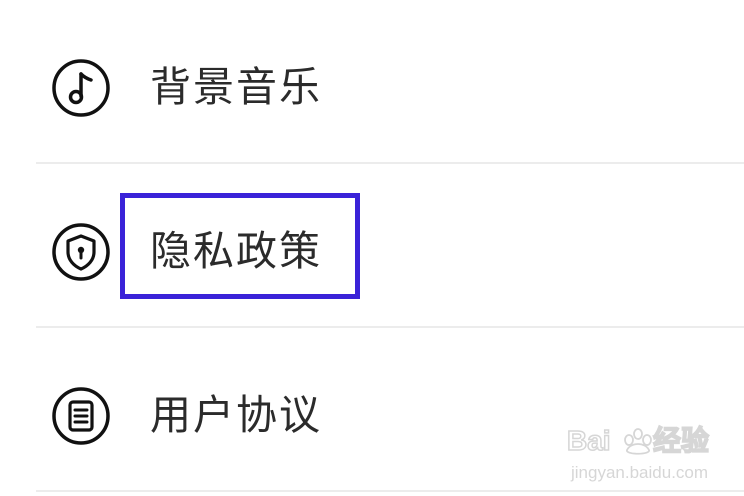 Image resolution: width=744 pixels, height=496 pixels. I want to click on baidu-jingyan-watermark-icon: Bai 经验 jingyan.baidu.com, so click(650, 453).